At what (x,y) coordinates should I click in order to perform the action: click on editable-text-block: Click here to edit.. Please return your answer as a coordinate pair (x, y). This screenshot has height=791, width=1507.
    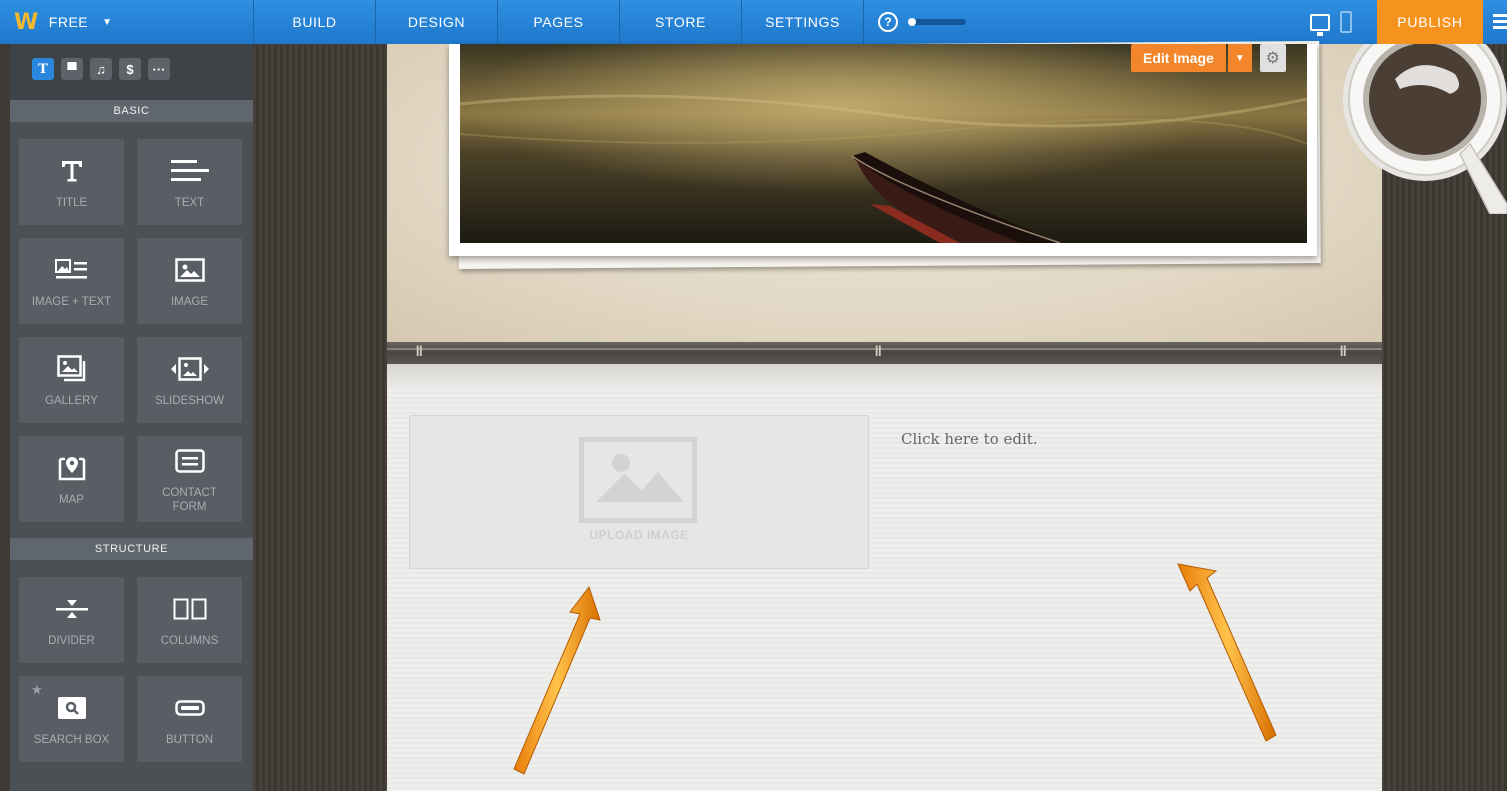
    Looking at the image, I should click on (969, 439).